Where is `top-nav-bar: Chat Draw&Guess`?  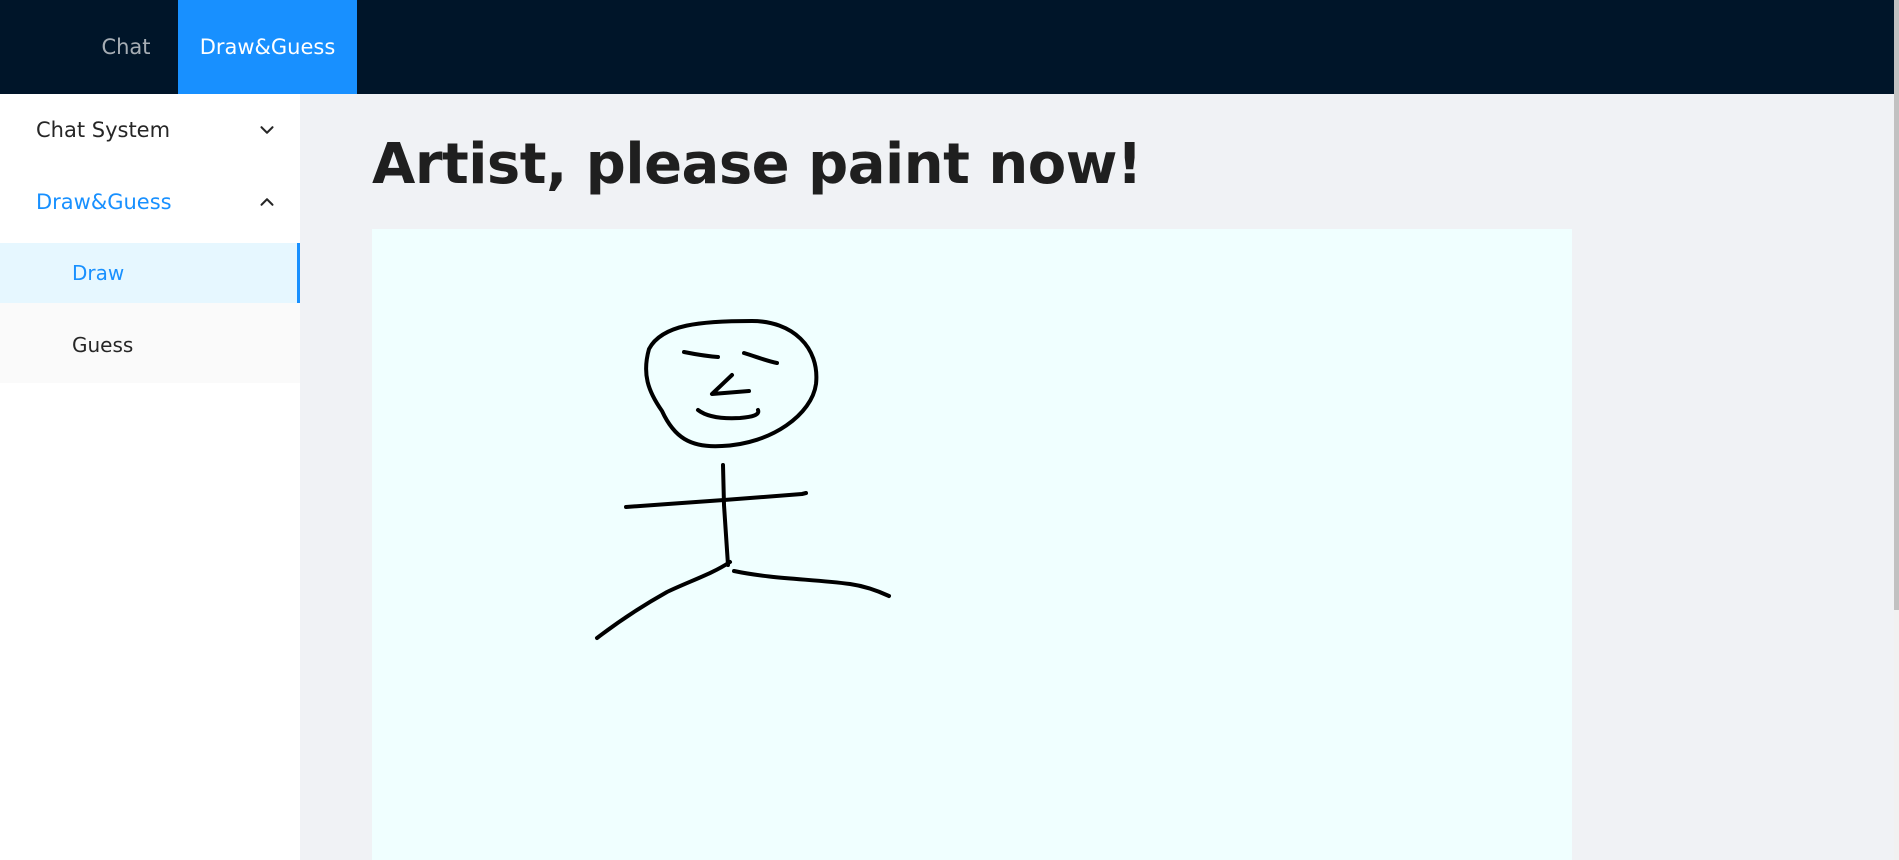
top-nav-bar: Chat Draw&Guess is located at coordinates (947, 47).